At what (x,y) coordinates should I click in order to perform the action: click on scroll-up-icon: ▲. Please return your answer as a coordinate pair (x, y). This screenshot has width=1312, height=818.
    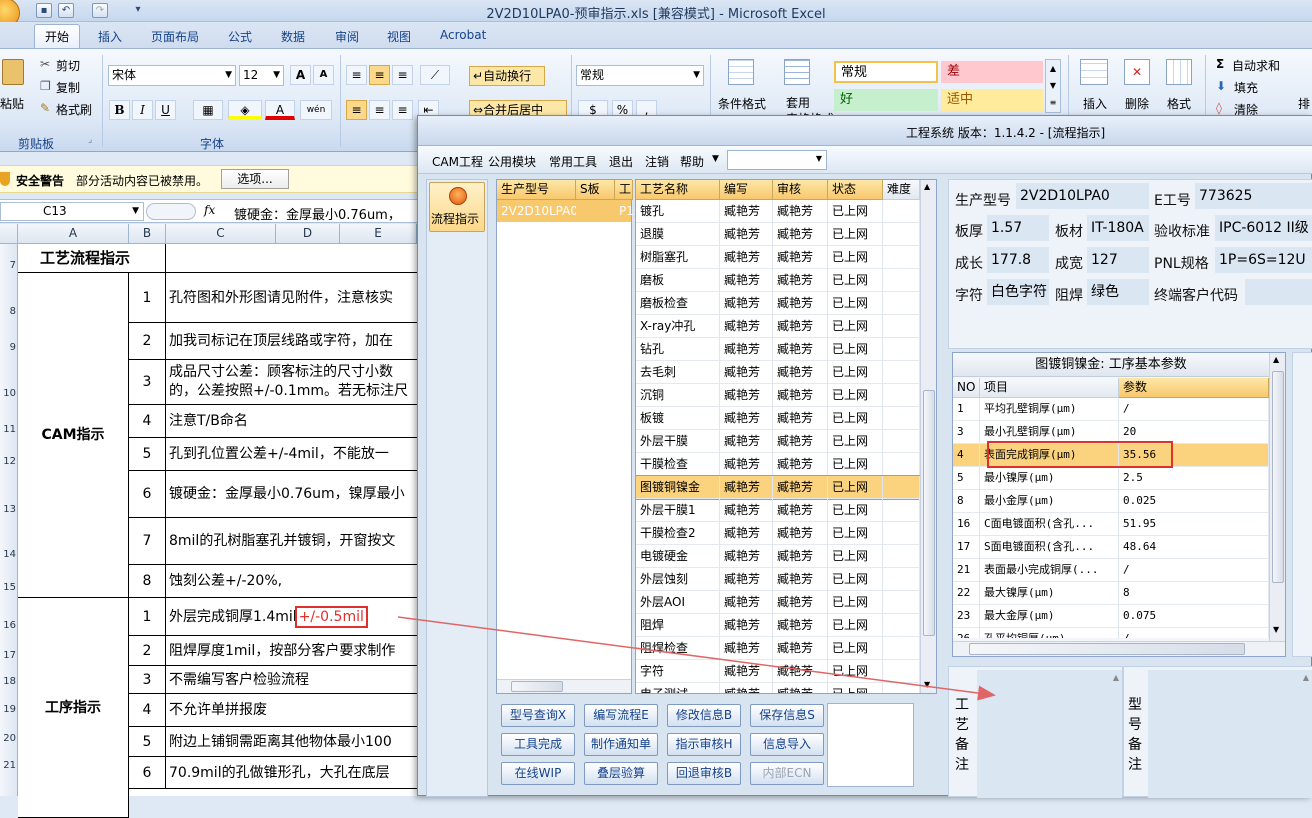
    Looking at the image, I should click on (927, 186).